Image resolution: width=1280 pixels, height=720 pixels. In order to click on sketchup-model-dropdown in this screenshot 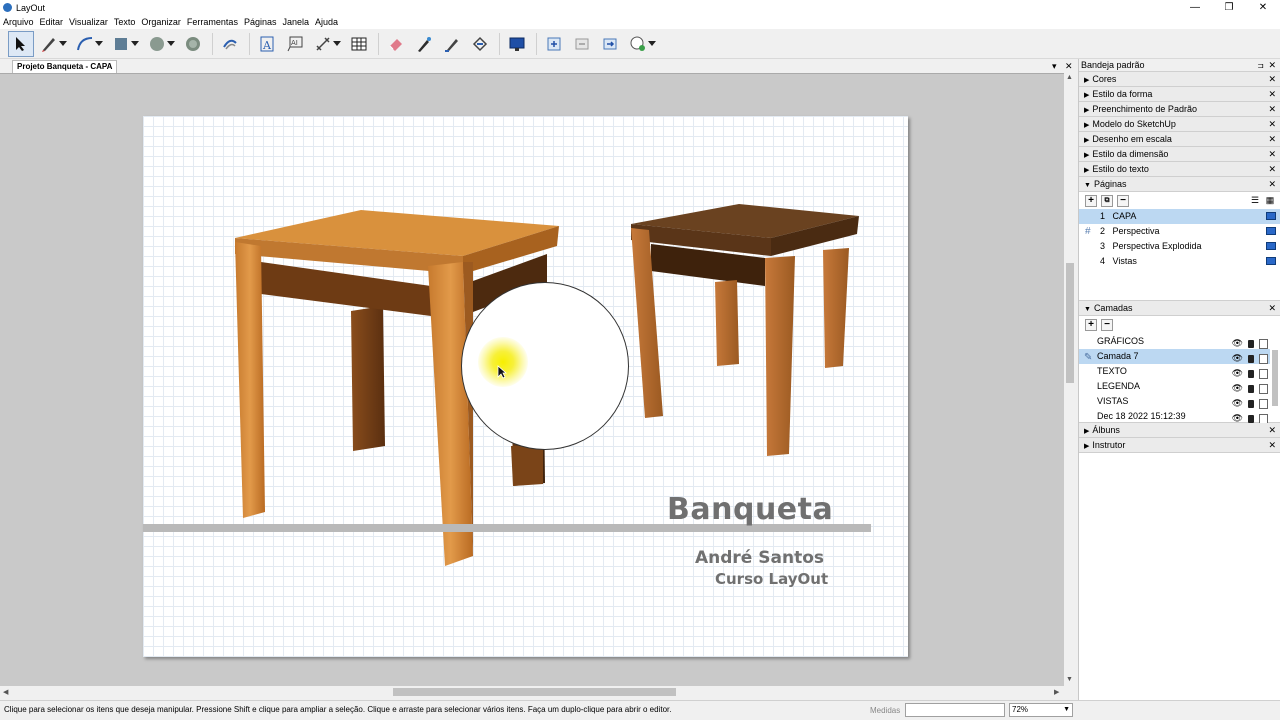, I will do `click(652, 43)`.